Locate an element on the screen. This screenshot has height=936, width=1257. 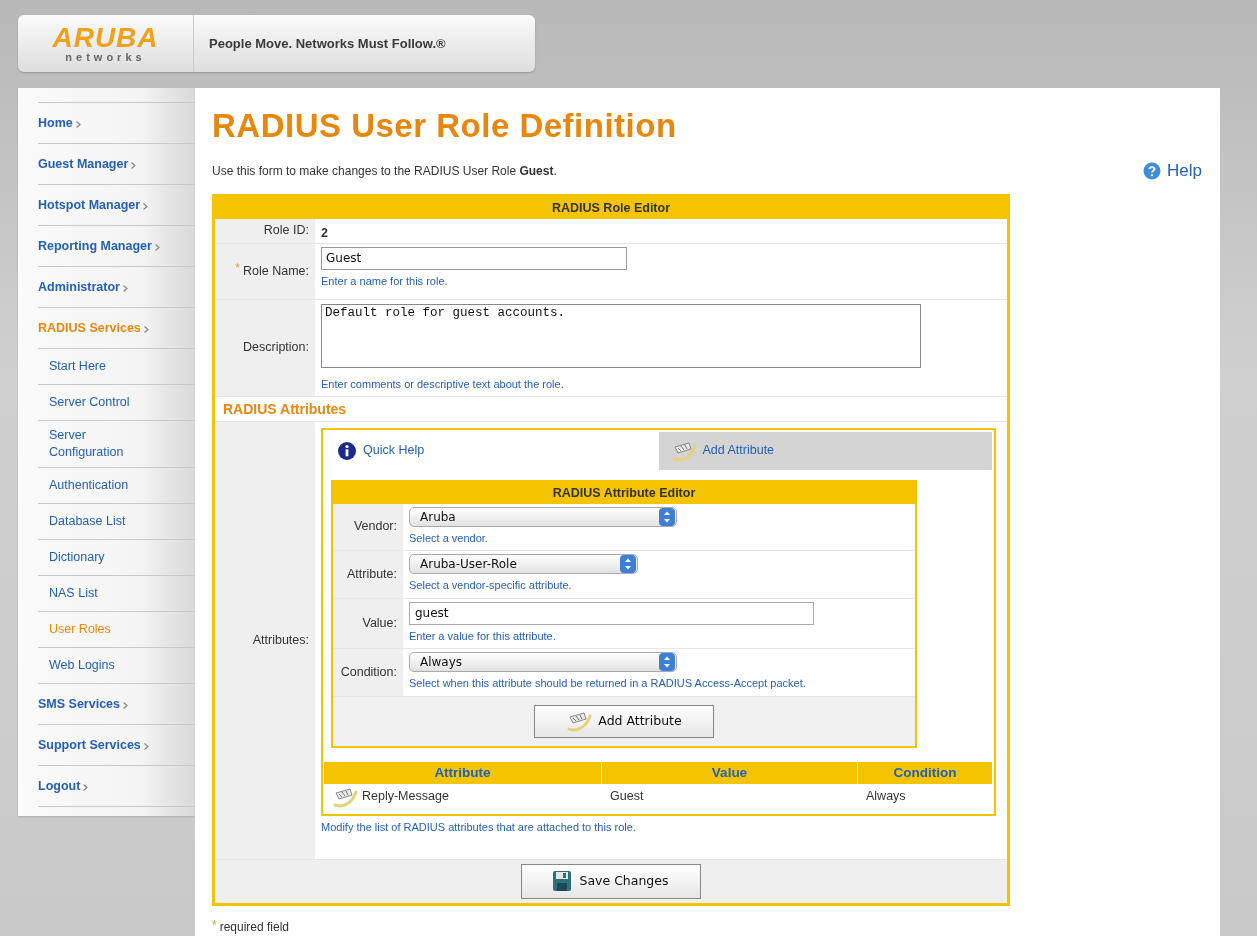
field-label: Role Name: is located at coordinates (276, 271).